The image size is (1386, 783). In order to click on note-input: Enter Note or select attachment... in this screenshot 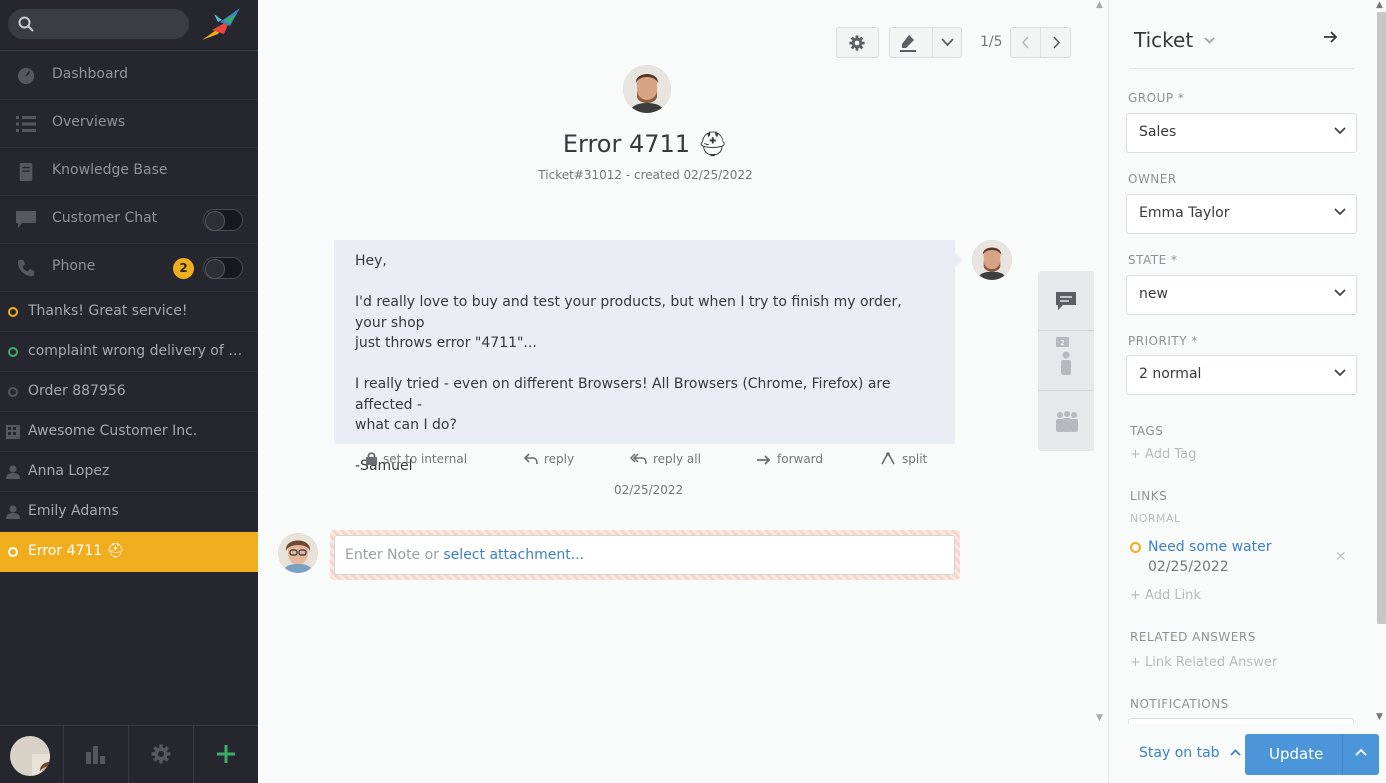, I will do `click(644, 555)`.